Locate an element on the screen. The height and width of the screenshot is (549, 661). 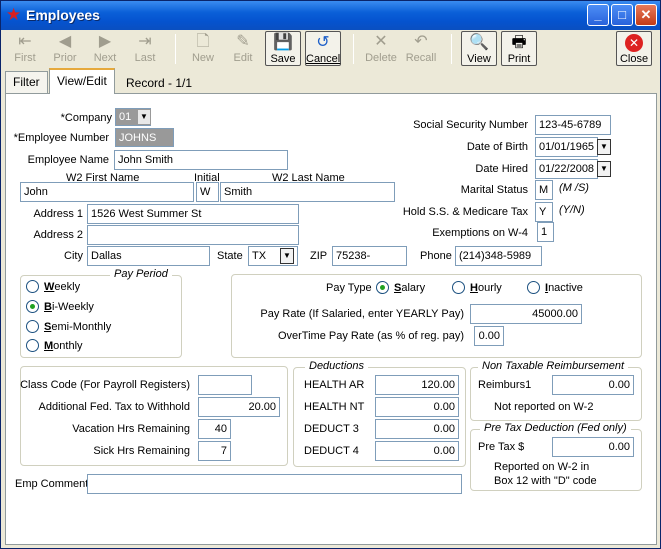
close-button: ✕ Close is located at coordinates (634, 48).